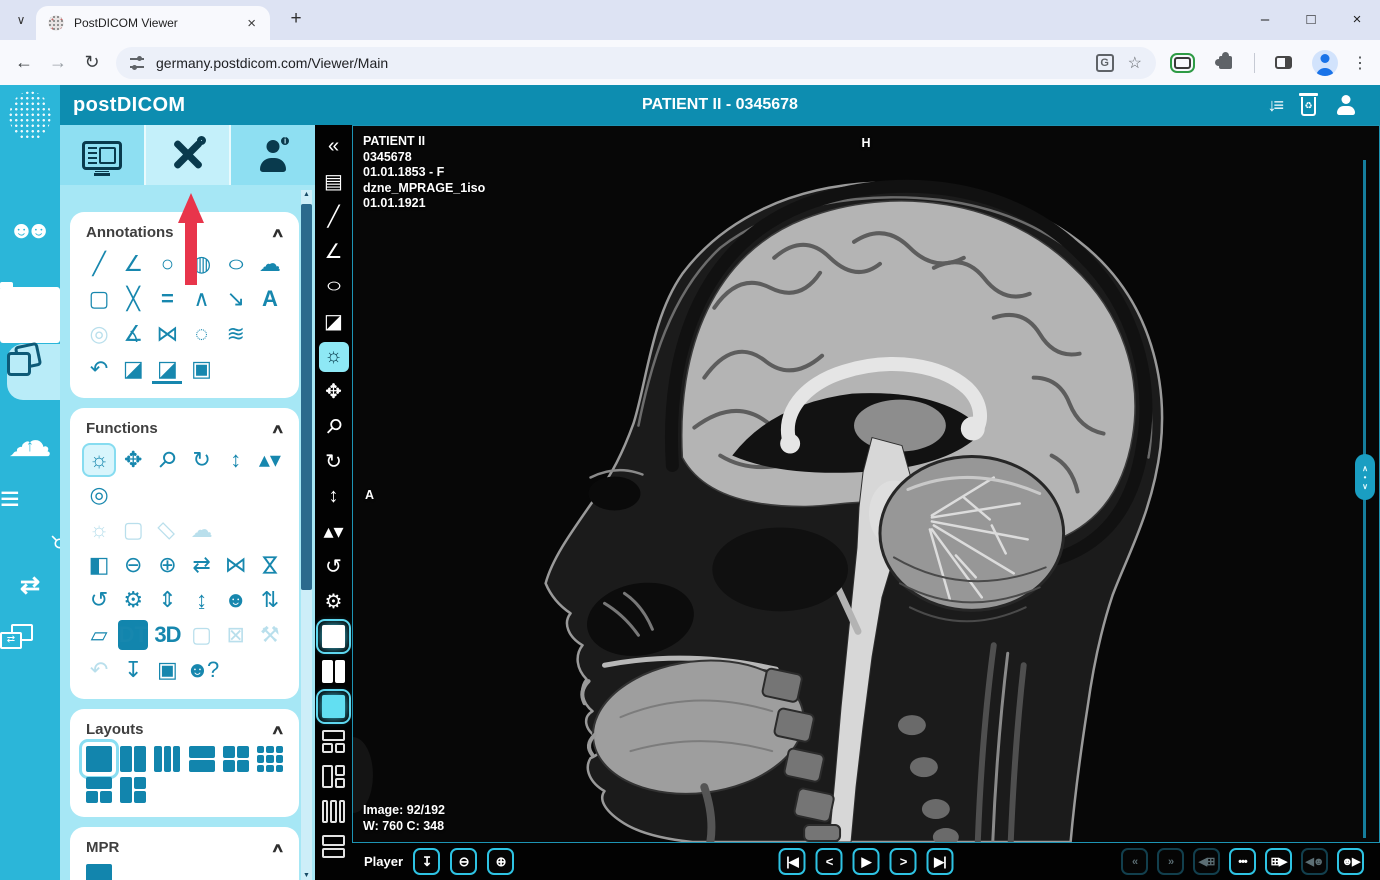 The height and width of the screenshot is (880, 1380). I want to click on screen-capture-icon, so click(1182, 62).